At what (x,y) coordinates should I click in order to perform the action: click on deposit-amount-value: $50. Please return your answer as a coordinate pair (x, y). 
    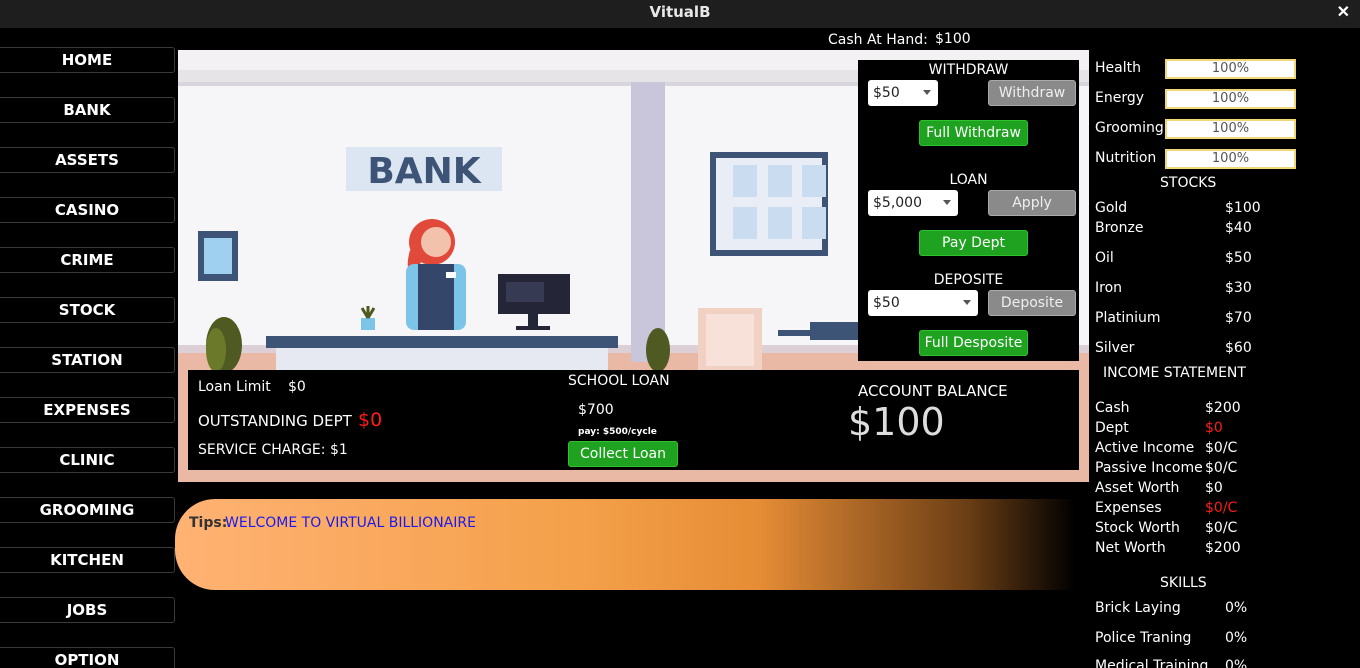
    Looking at the image, I should click on (886, 303).